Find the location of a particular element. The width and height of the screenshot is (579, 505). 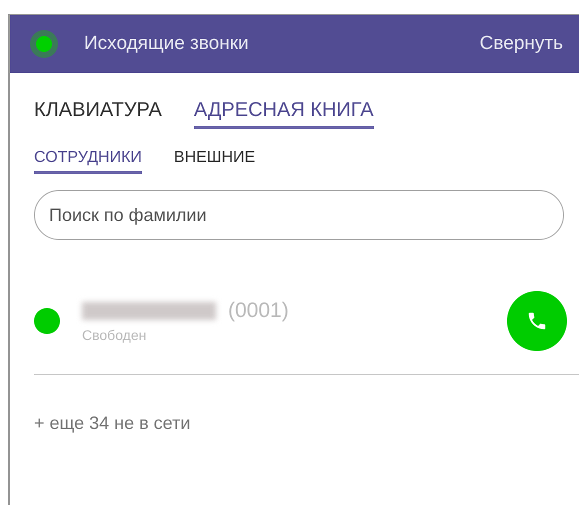

header-title: Исходящие звонки is located at coordinates (167, 44).